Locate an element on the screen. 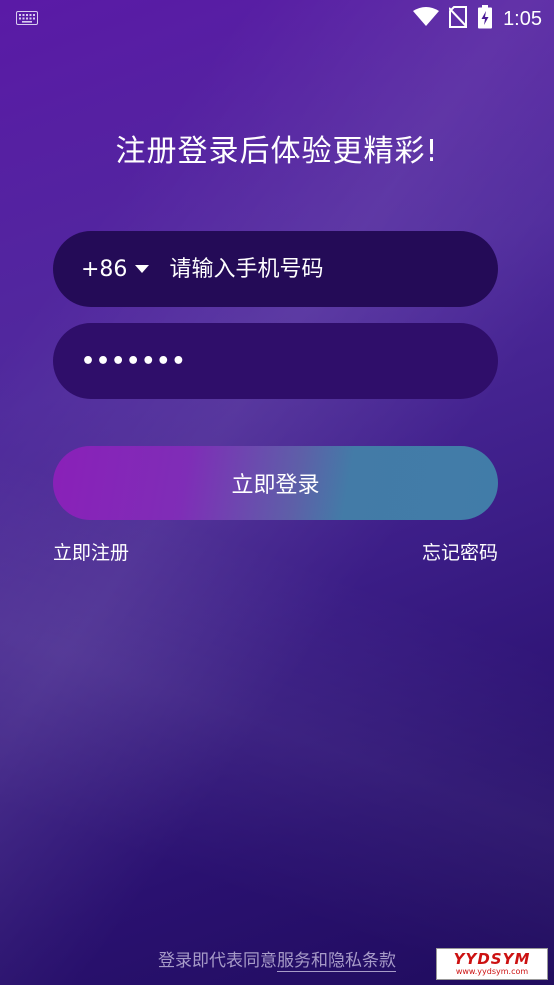  watermark-brand: YYDSYM is located at coordinates (492, 959).